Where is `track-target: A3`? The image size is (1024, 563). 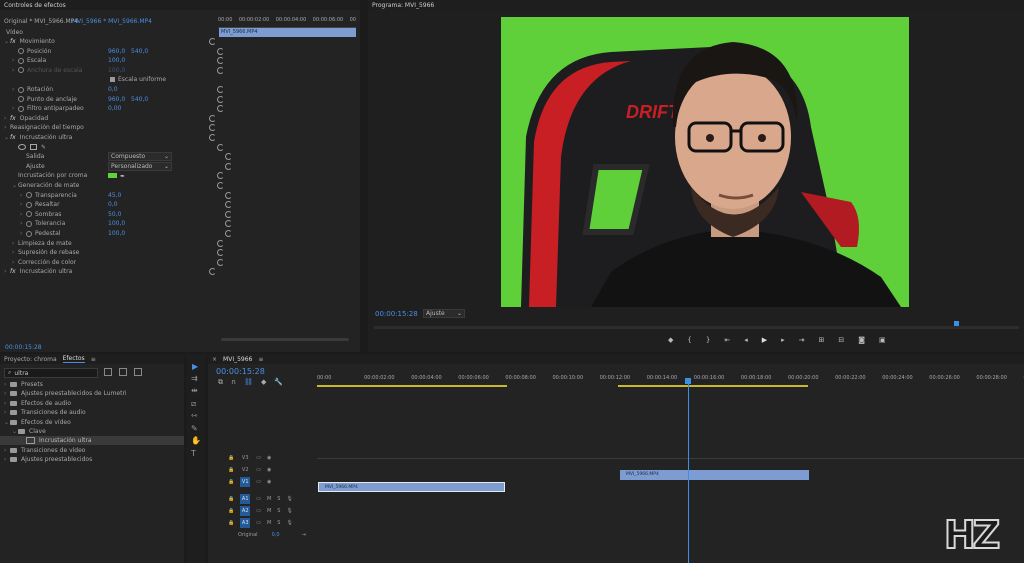 track-target: A3 is located at coordinates (245, 523).